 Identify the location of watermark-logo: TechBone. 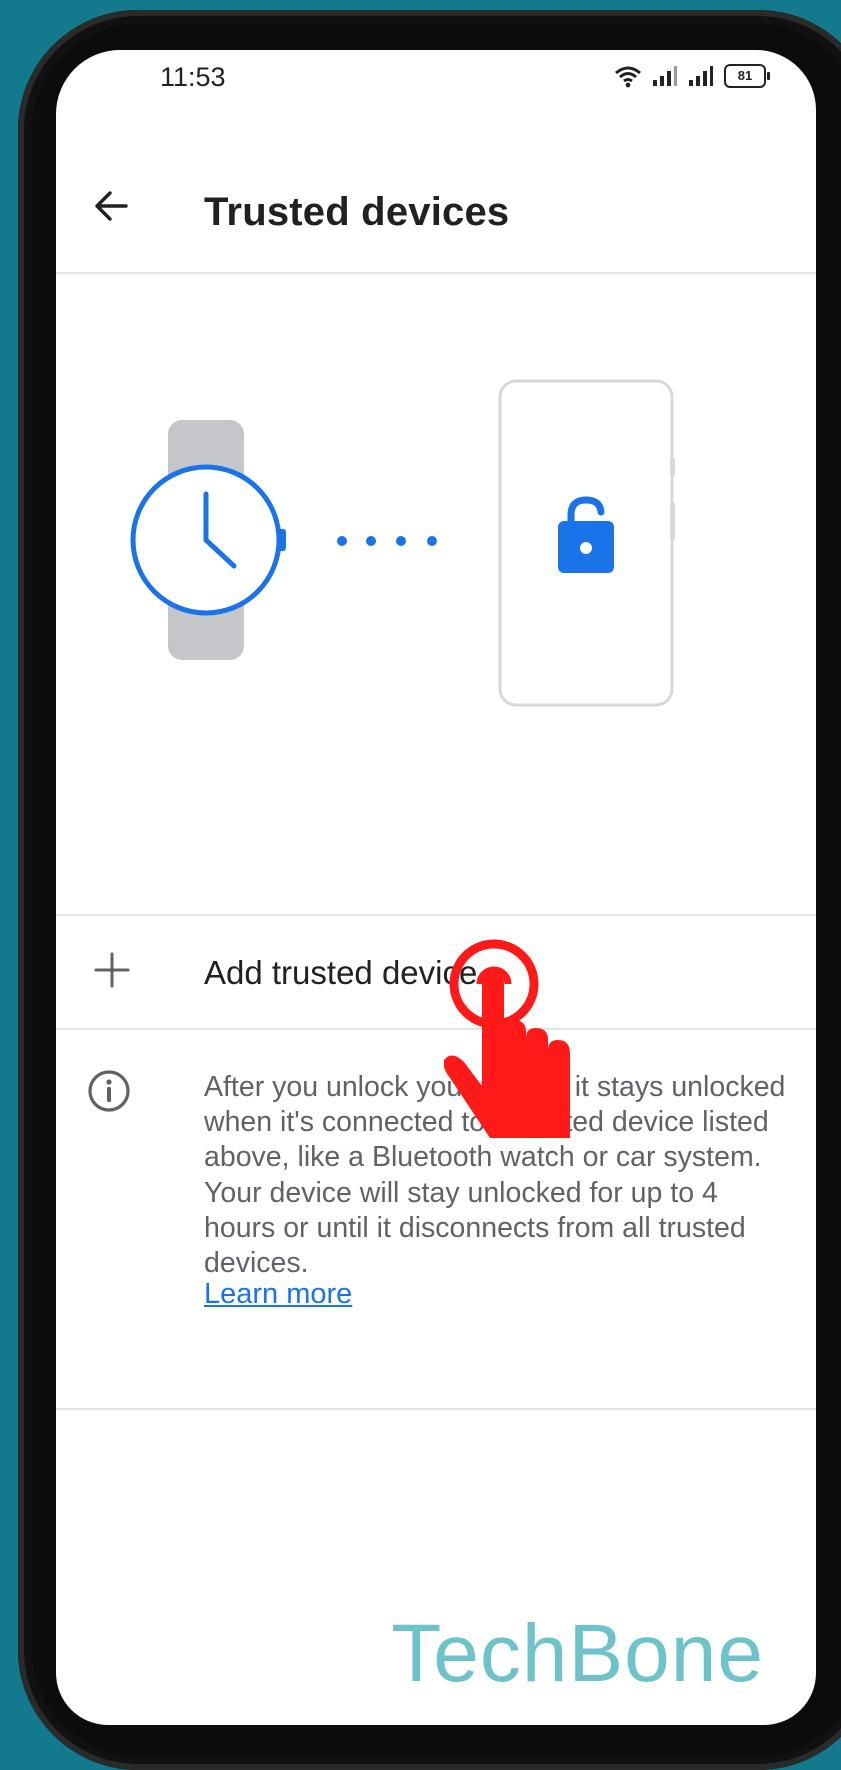
(577, 1653).